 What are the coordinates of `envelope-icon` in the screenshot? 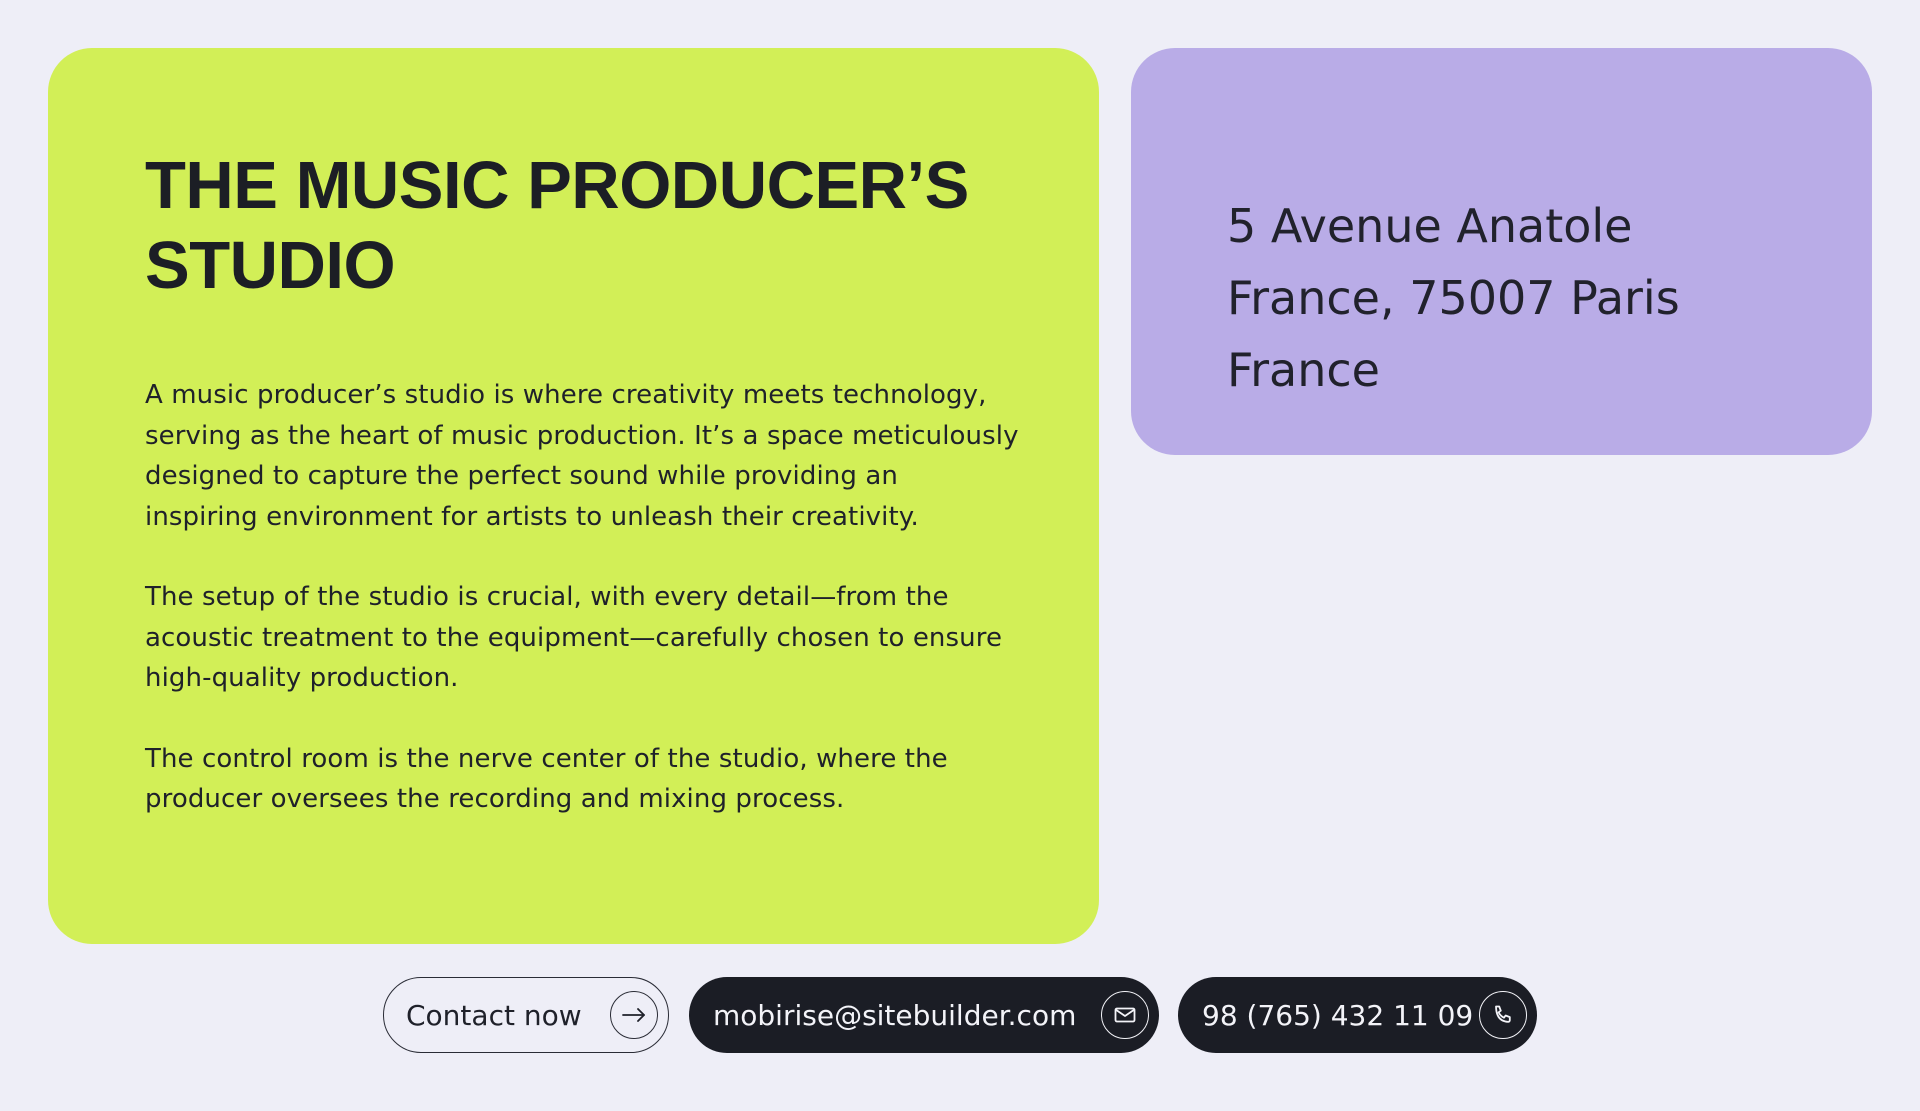 It's located at (1125, 1015).